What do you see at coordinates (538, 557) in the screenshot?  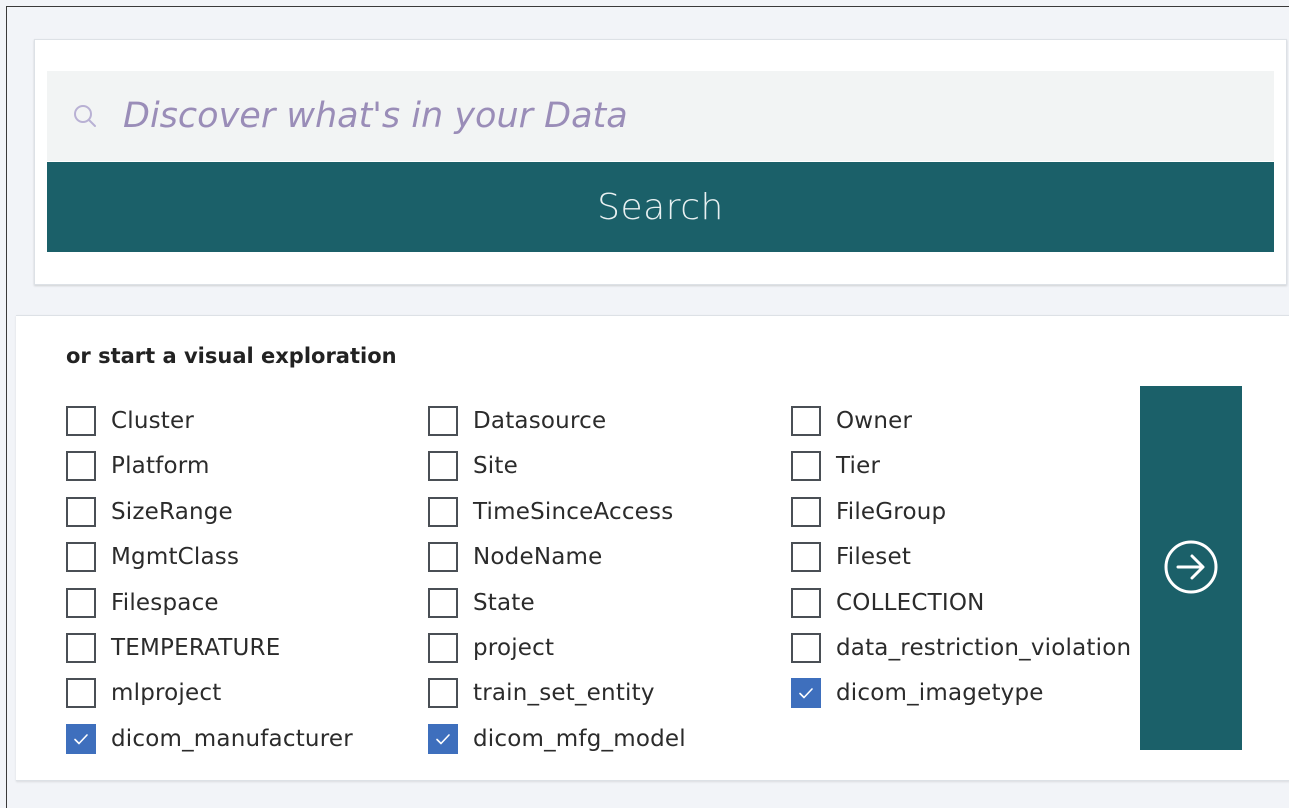 I see `facet-checkbox-label: NodeName` at bounding box center [538, 557].